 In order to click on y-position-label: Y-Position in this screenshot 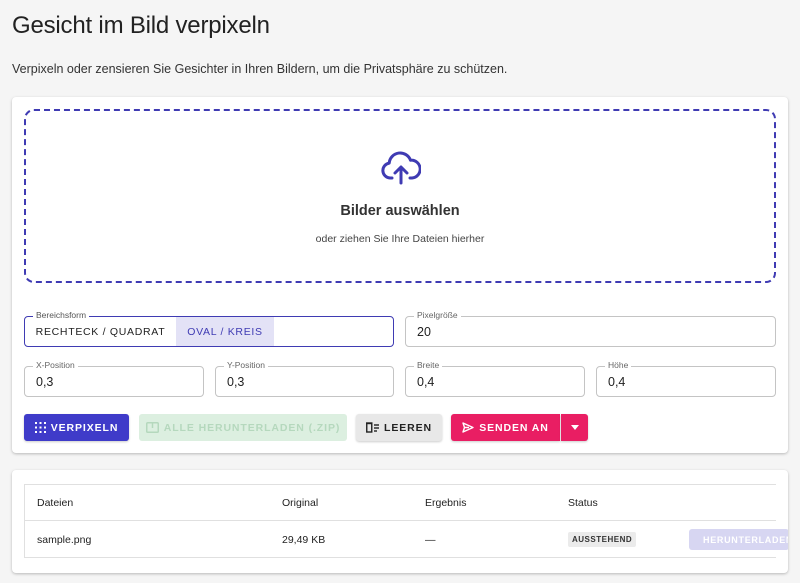, I will do `click(246, 365)`.